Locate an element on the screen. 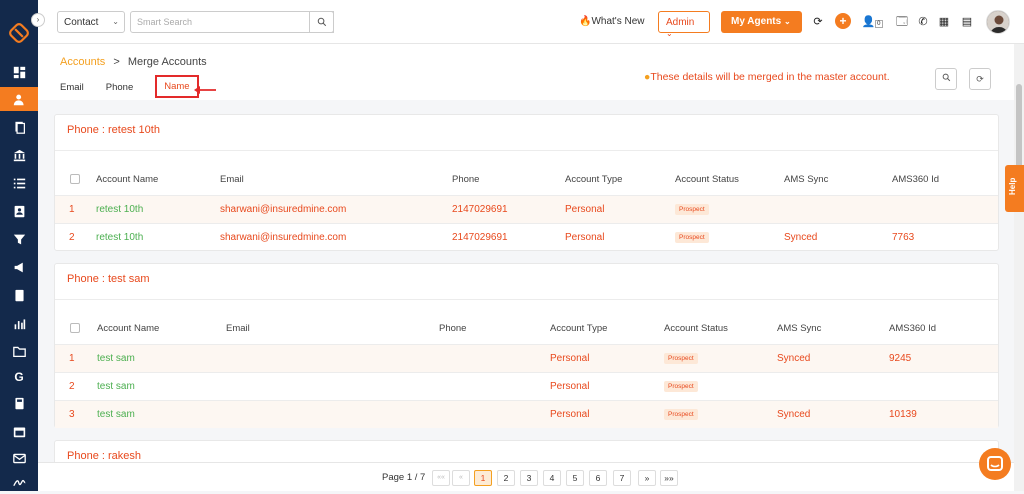  sidebar-toggle-button: › is located at coordinates (38, 20).